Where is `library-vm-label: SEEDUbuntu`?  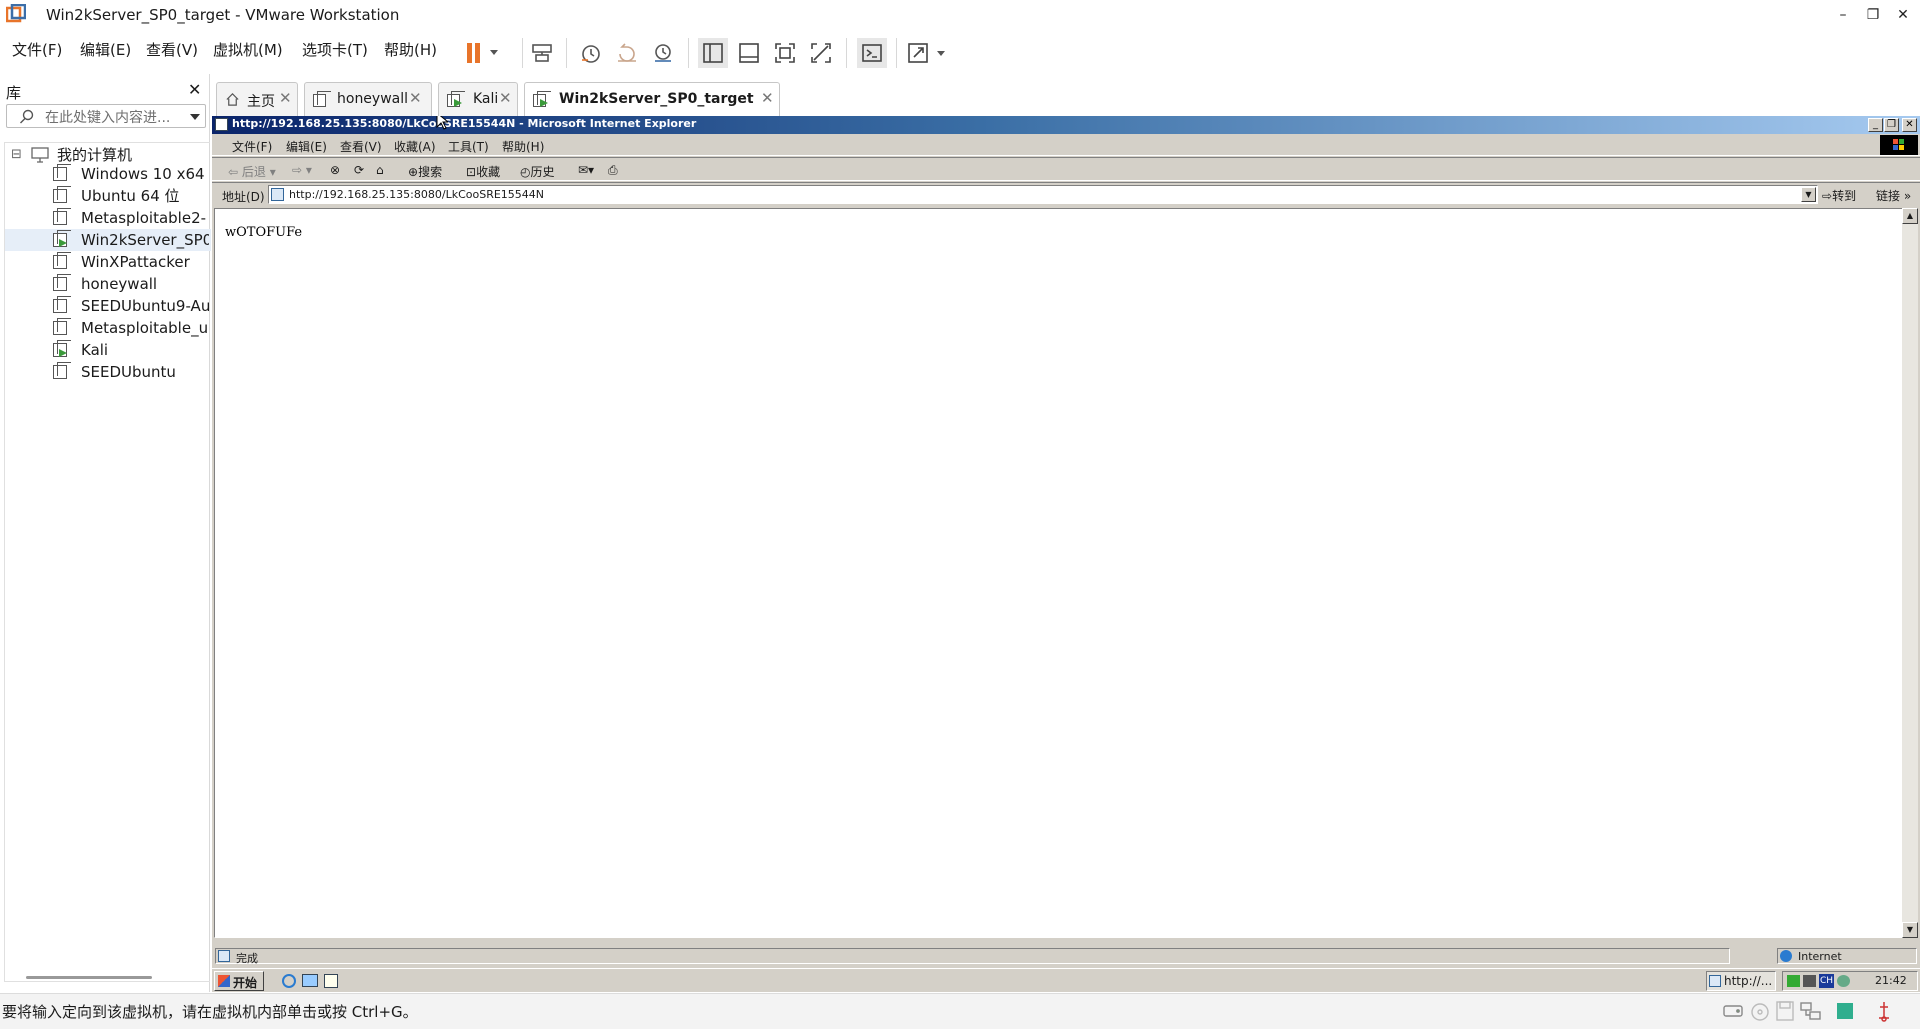
library-vm-label: SEEDUbuntu is located at coordinates (128, 372).